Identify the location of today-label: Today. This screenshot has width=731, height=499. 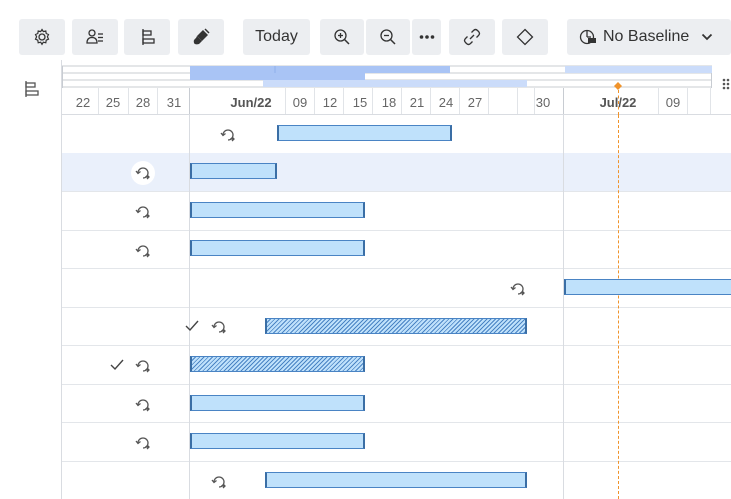
(276, 36).